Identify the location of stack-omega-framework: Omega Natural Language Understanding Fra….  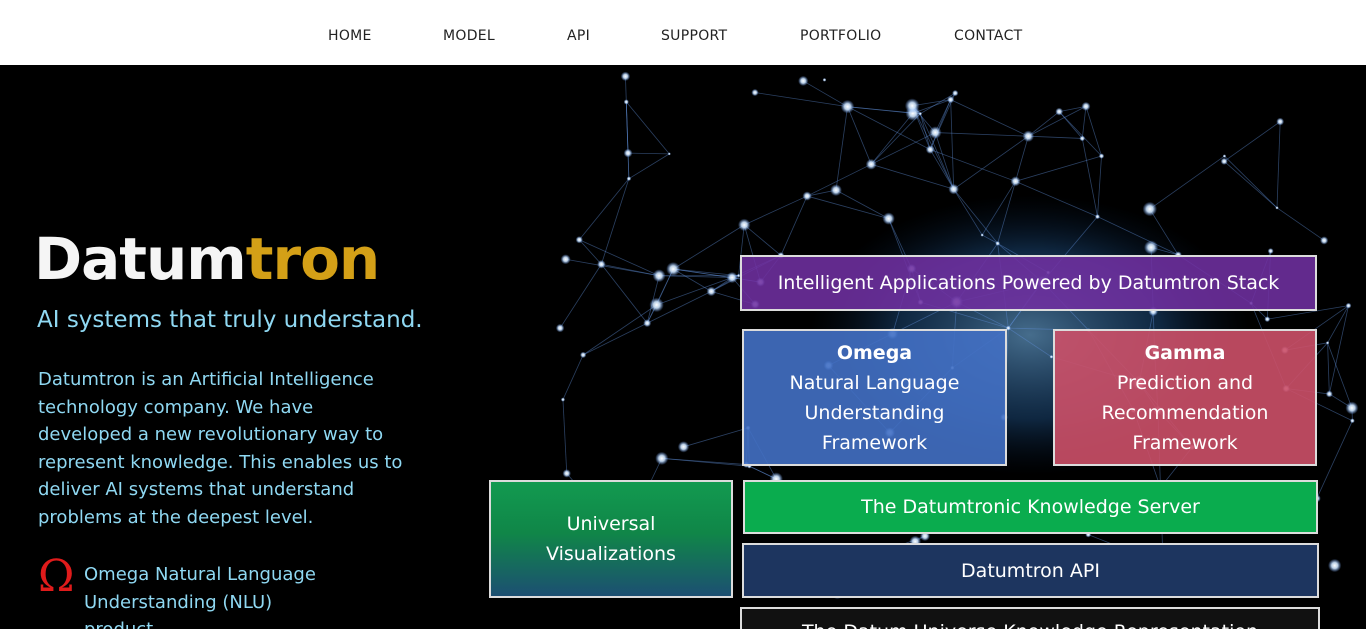
(874, 397).